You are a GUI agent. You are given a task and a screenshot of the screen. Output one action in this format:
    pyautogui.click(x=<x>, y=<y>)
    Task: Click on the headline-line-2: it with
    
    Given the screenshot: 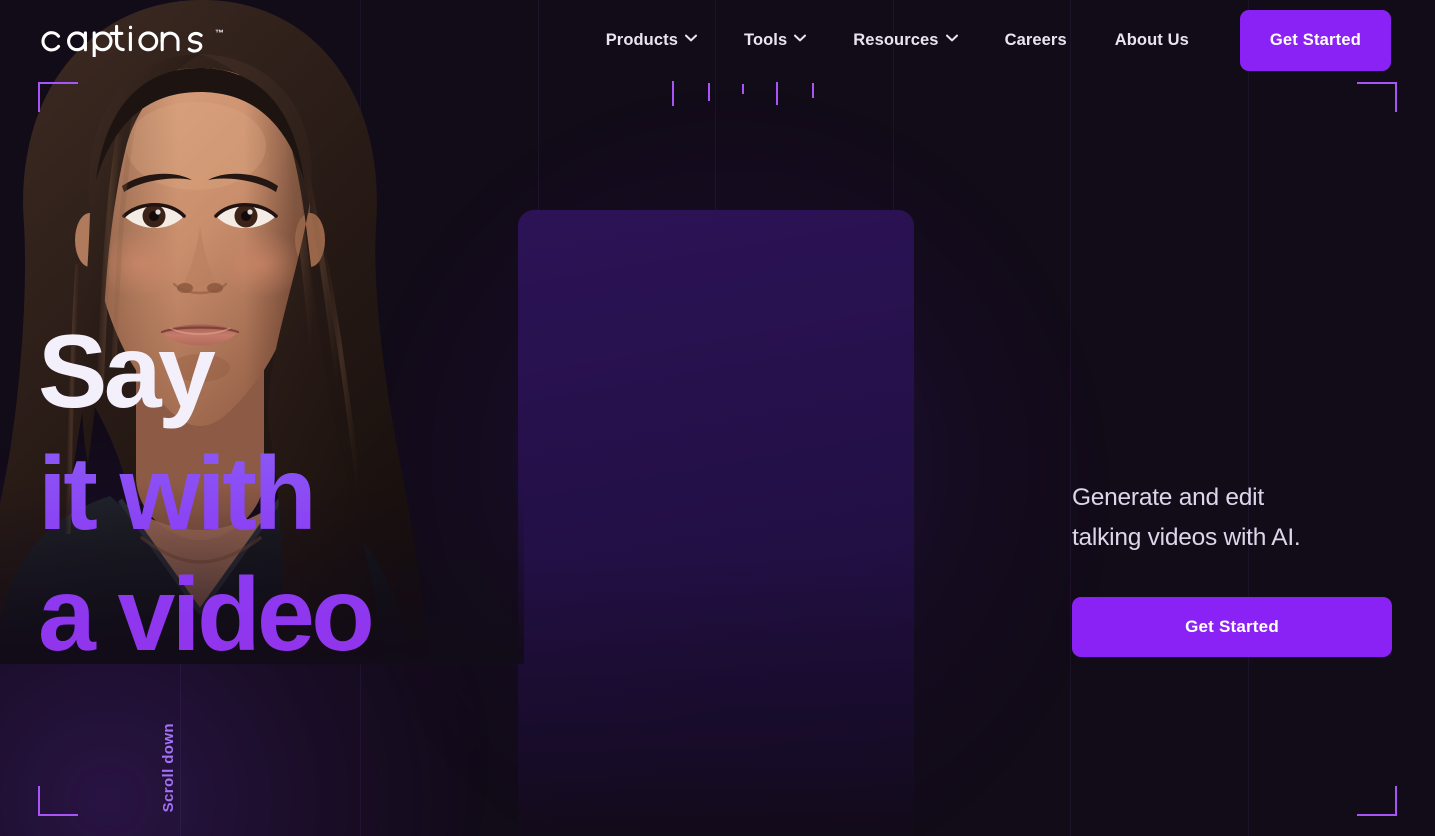 What is the action you would take?
    pyautogui.click(x=204, y=495)
    